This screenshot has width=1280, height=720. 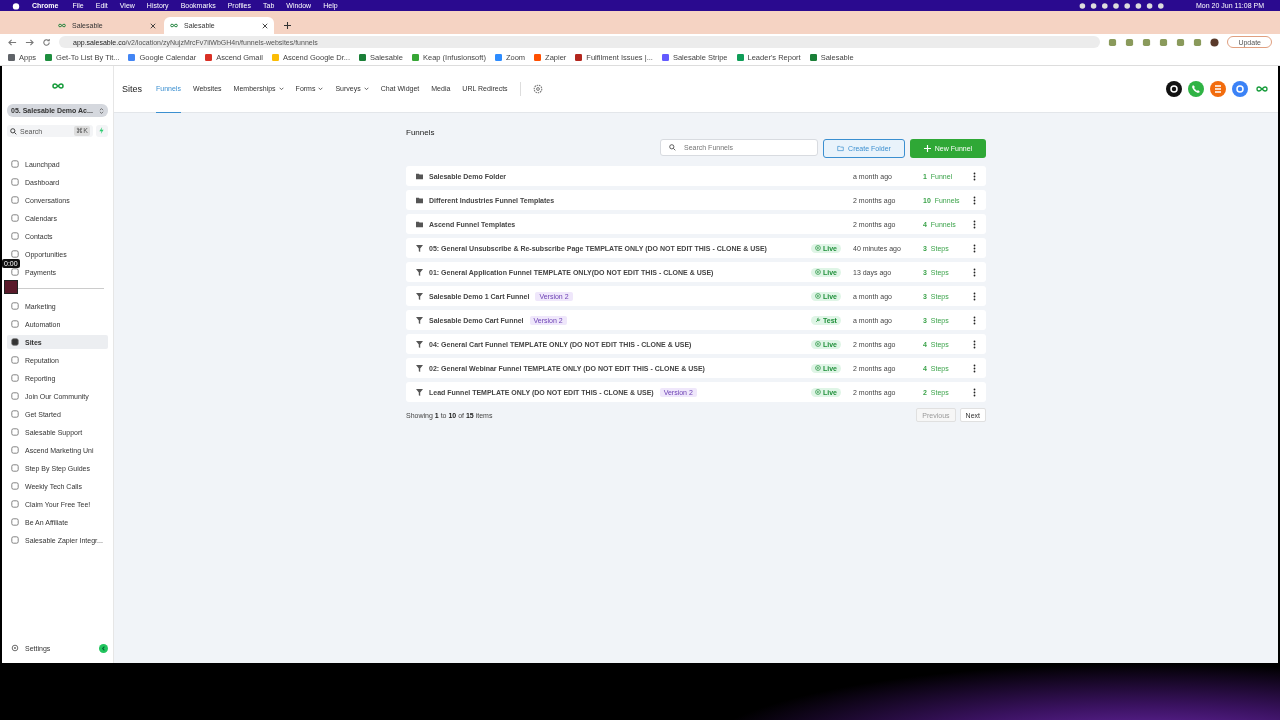 I want to click on avatar-icon, so click(x=1215, y=42).